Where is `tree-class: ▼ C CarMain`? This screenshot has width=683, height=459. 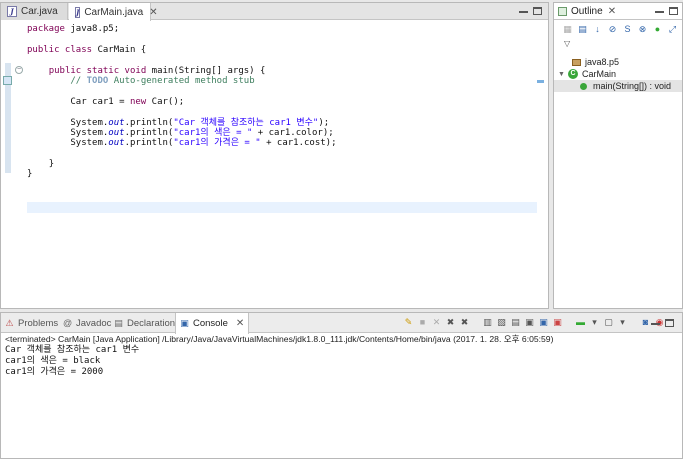 tree-class: ▼ C CarMain is located at coordinates (587, 74).